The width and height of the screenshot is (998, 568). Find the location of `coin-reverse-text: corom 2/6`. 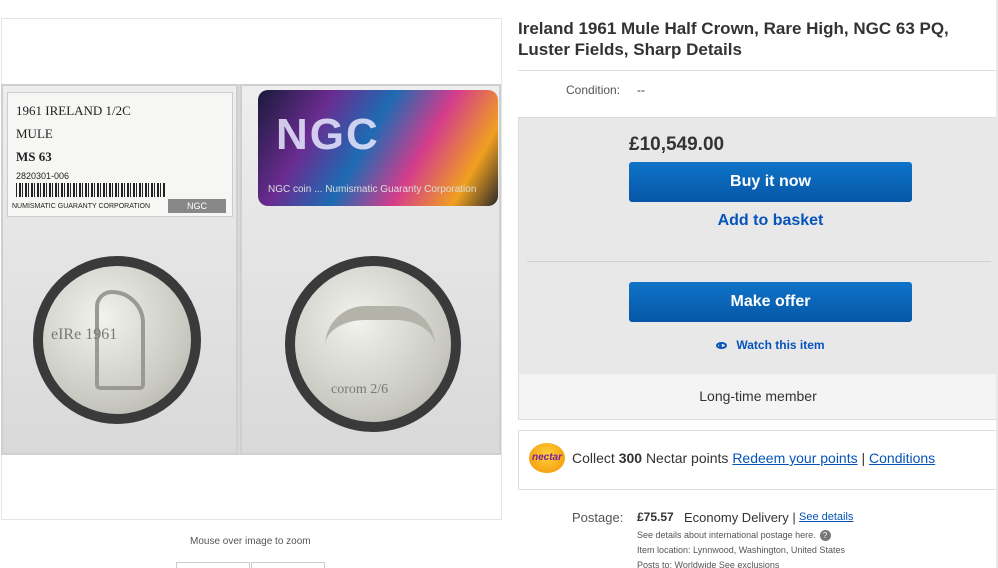

coin-reverse-text: corom 2/6 is located at coordinates (360, 389).